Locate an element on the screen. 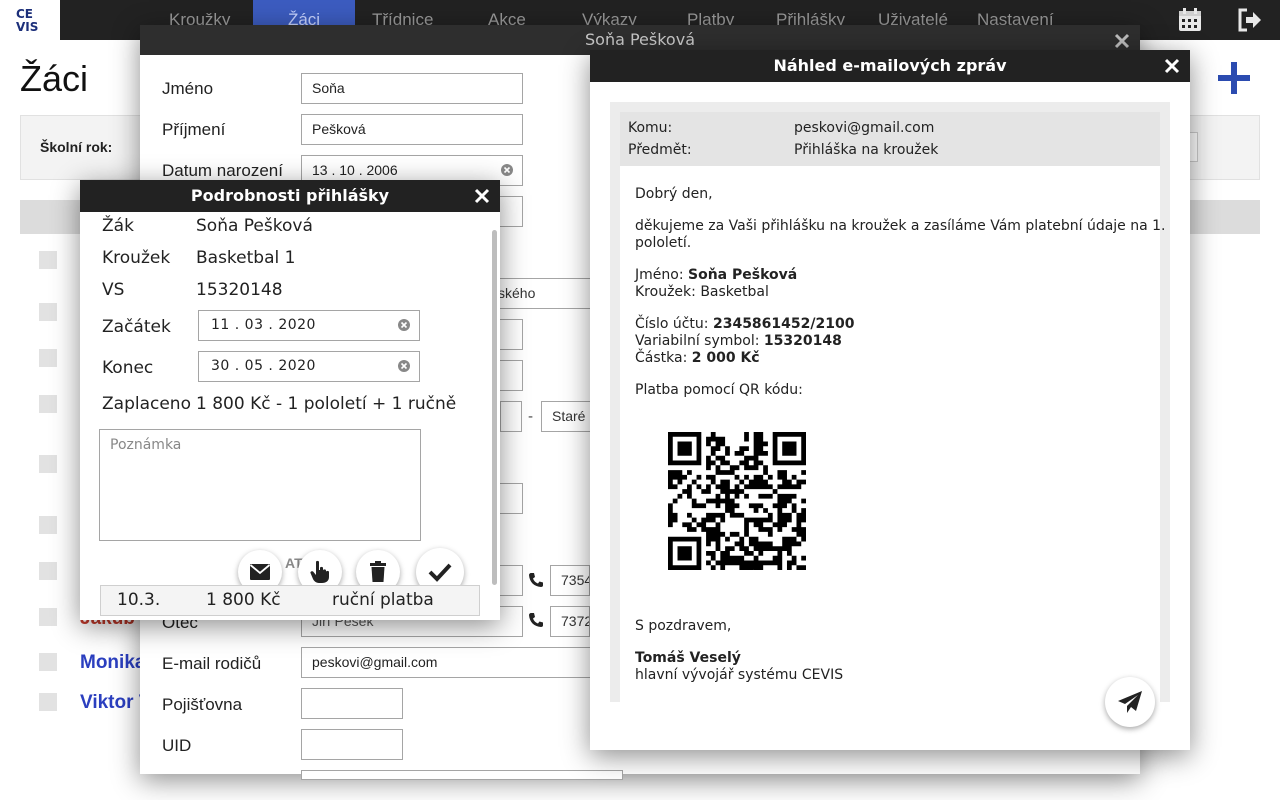 This screenshot has width=1280, height=800. scrollbar is located at coordinates (494, 407).